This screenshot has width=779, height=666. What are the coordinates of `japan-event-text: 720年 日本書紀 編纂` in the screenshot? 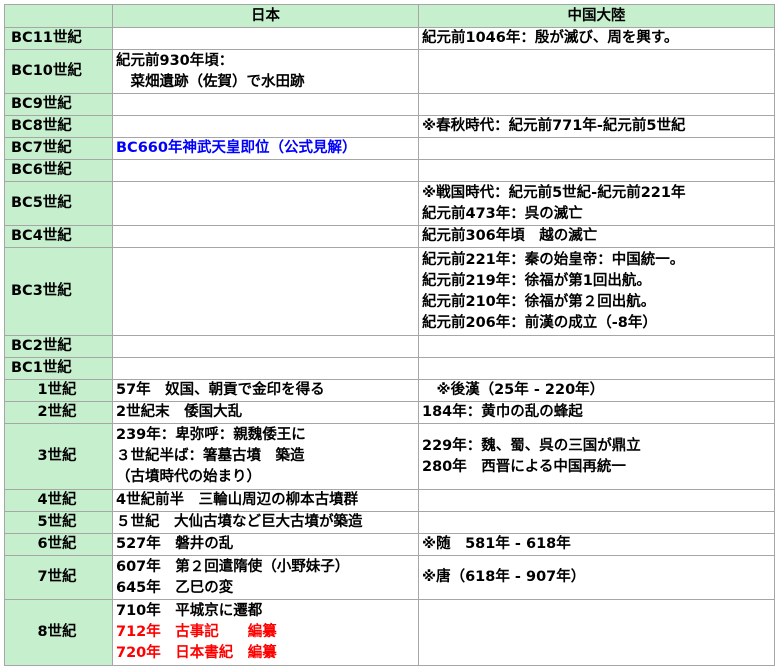 It's located at (196, 653).